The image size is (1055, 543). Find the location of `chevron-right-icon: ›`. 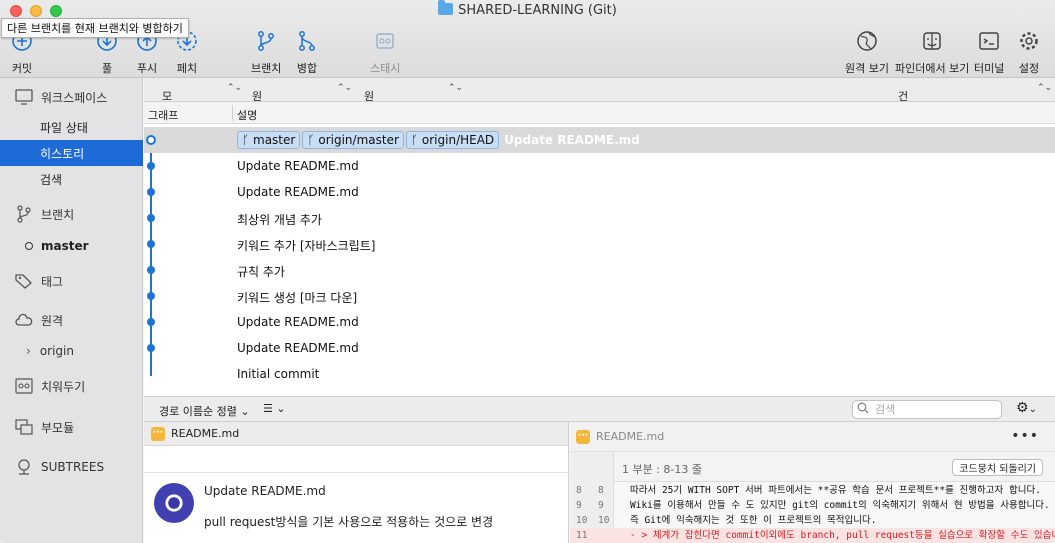

chevron-right-icon: › is located at coordinates (28, 351).